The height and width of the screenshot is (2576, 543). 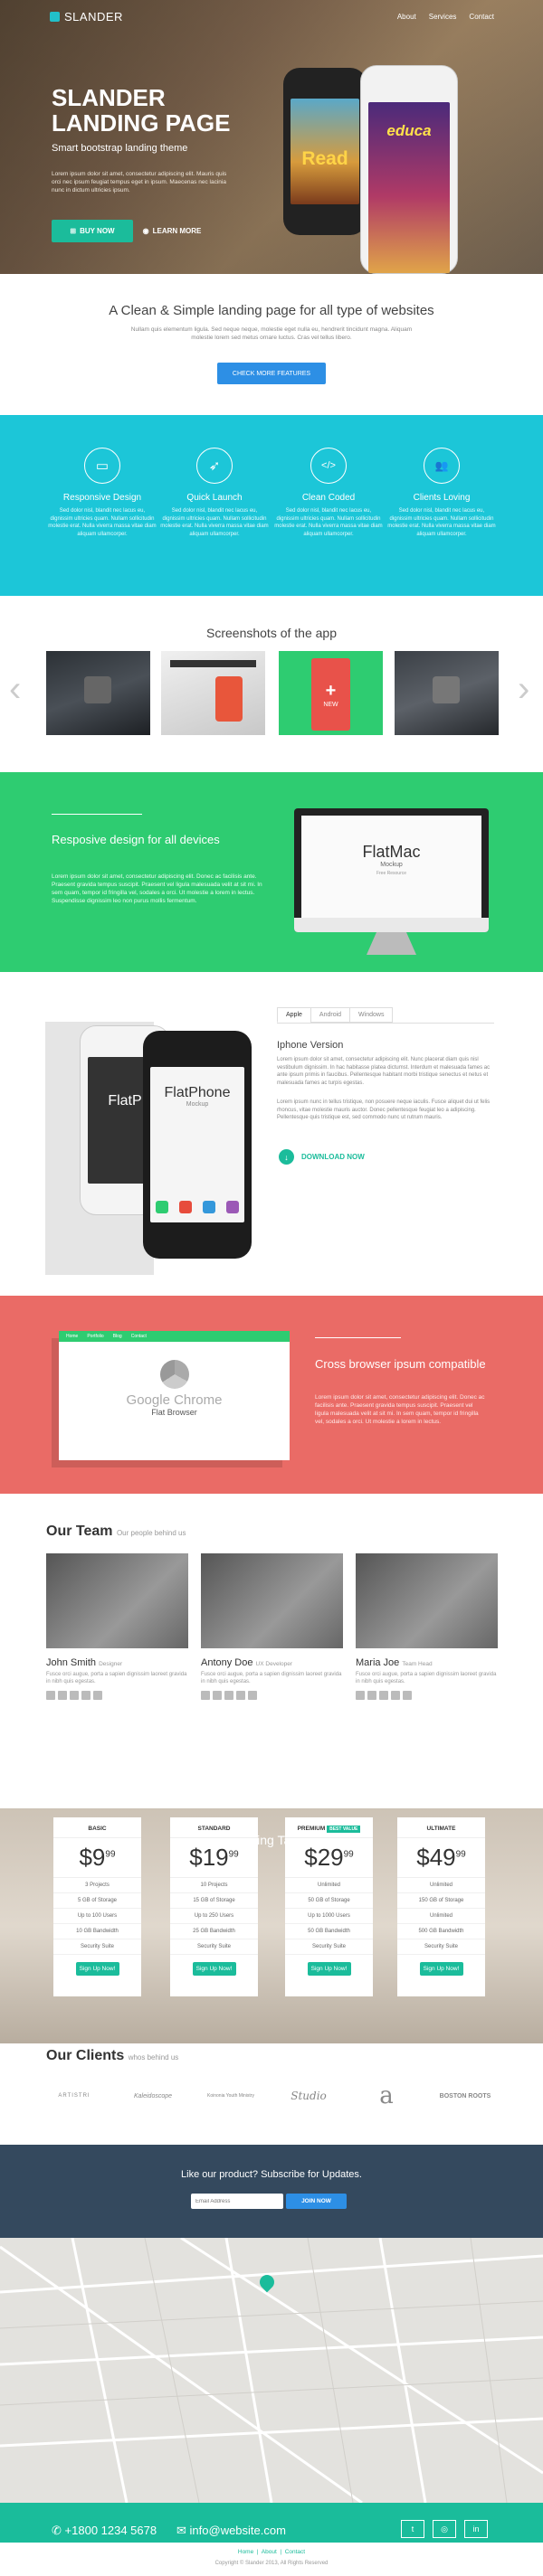 What do you see at coordinates (400, 1364) in the screenshot?
I see `browser-title: Cross browser ipsum compatible` at bounding box center [400, 1364].